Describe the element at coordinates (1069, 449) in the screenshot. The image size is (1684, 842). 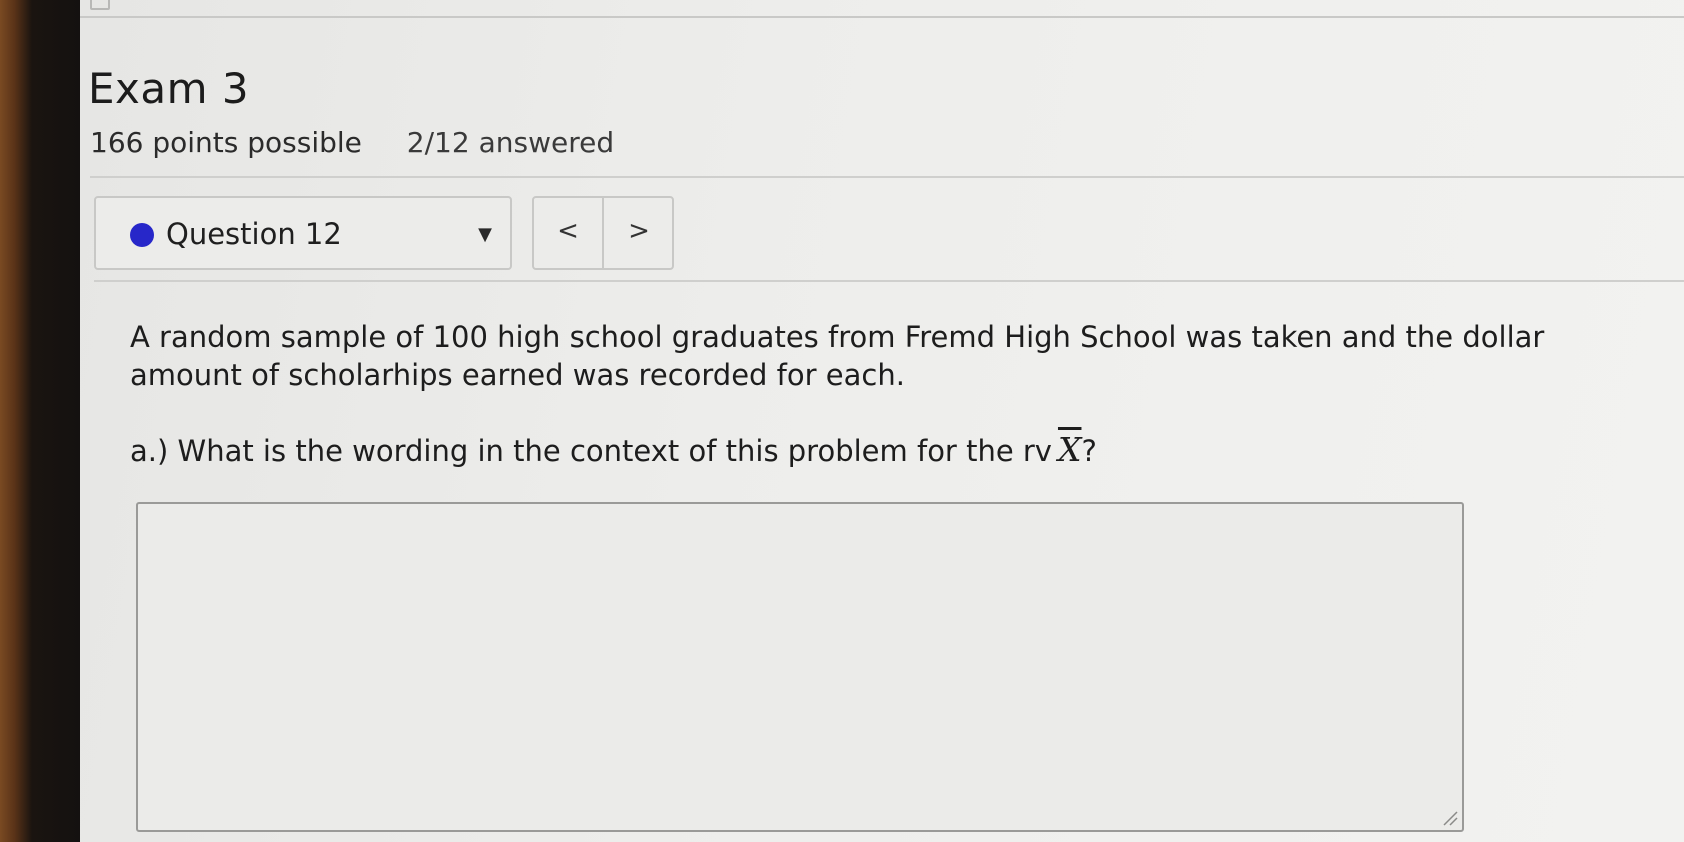
I see `x-bar-symbol: X` at that location.